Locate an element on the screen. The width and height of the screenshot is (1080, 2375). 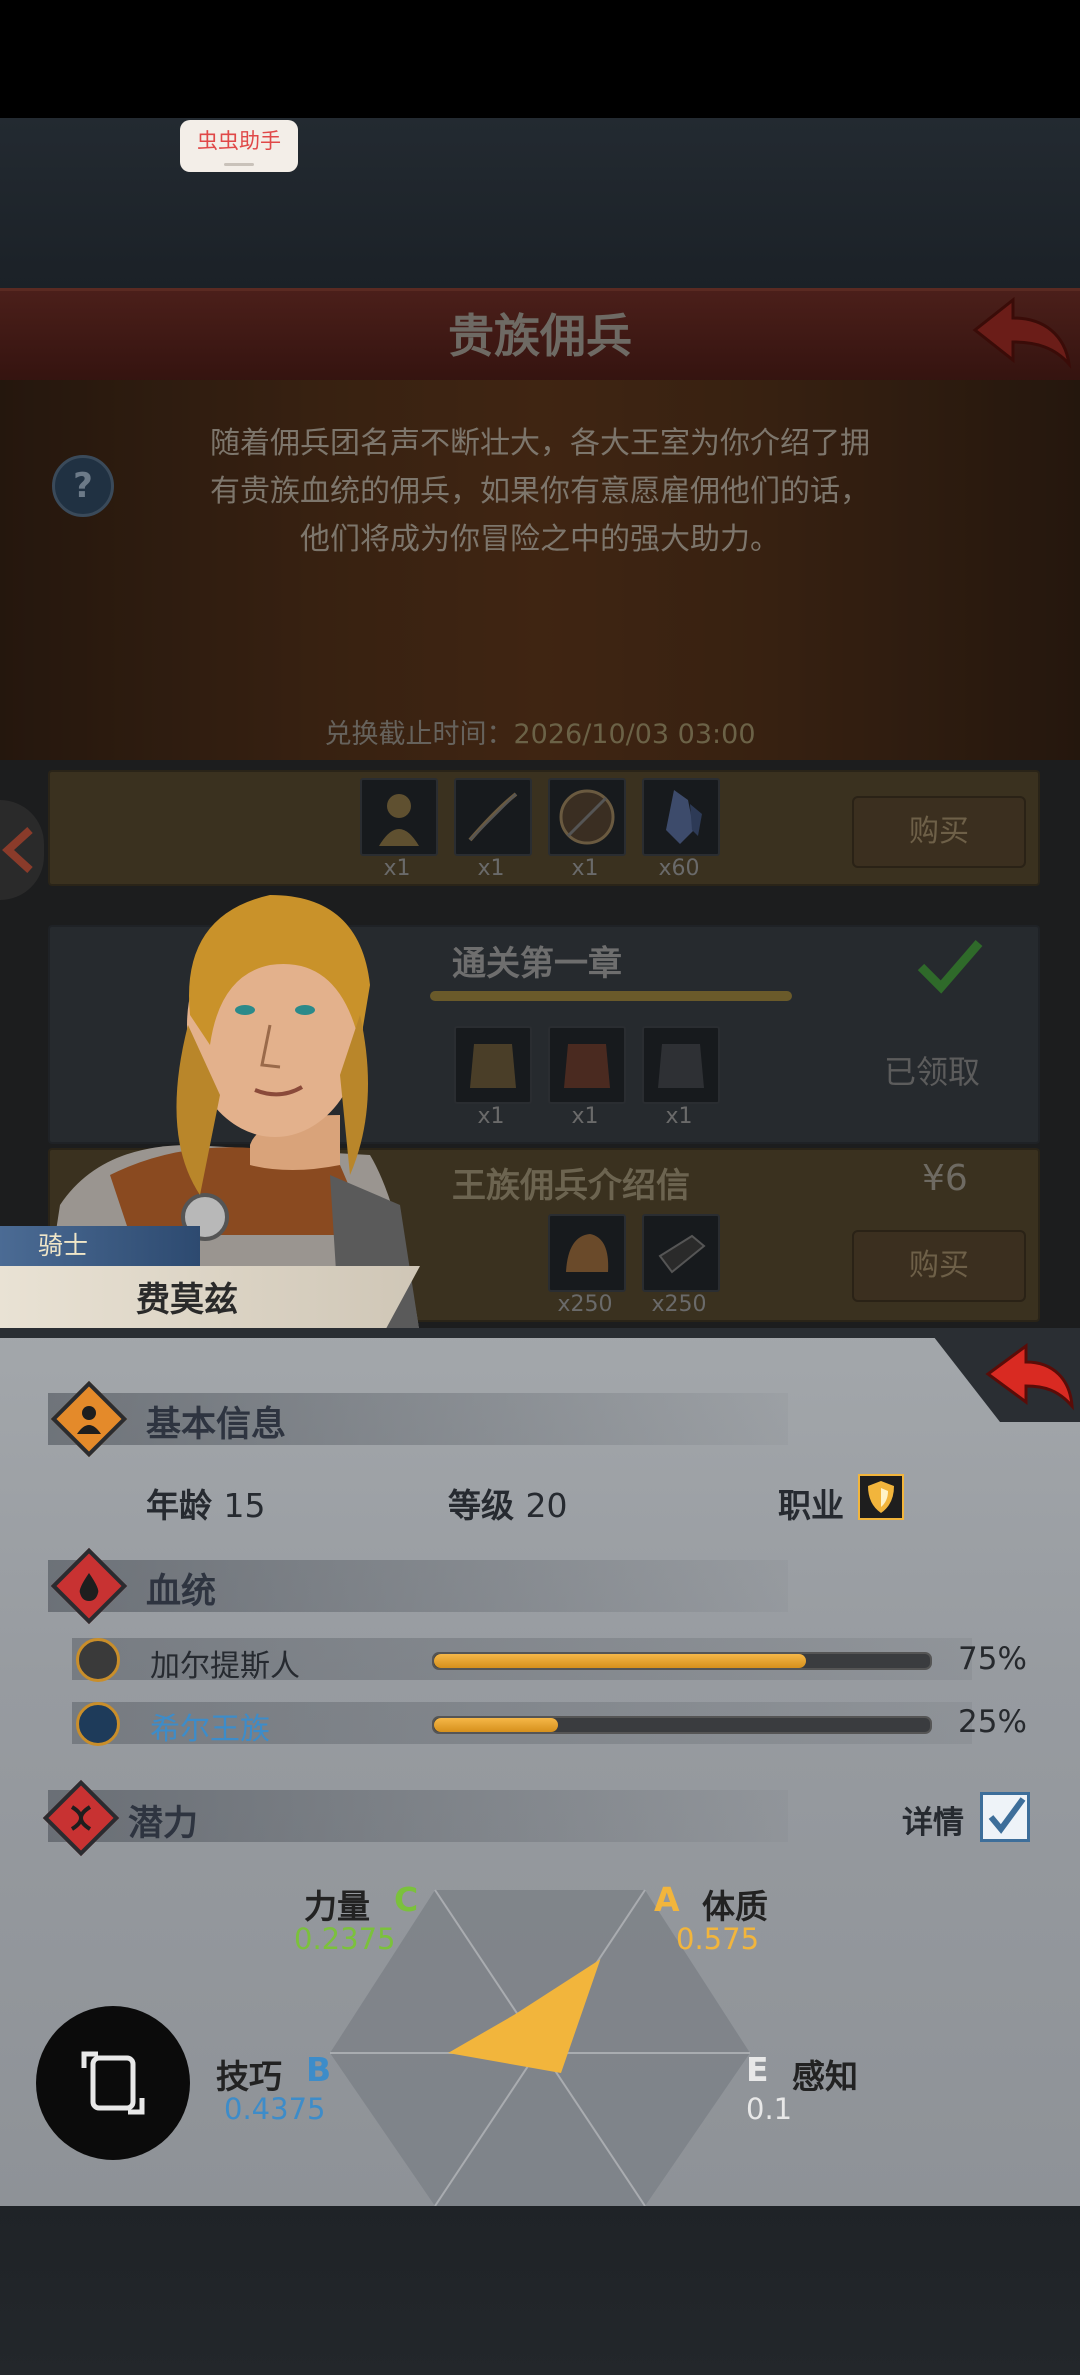
stat-strength-grade: C is located at coordinates (406, 1899).